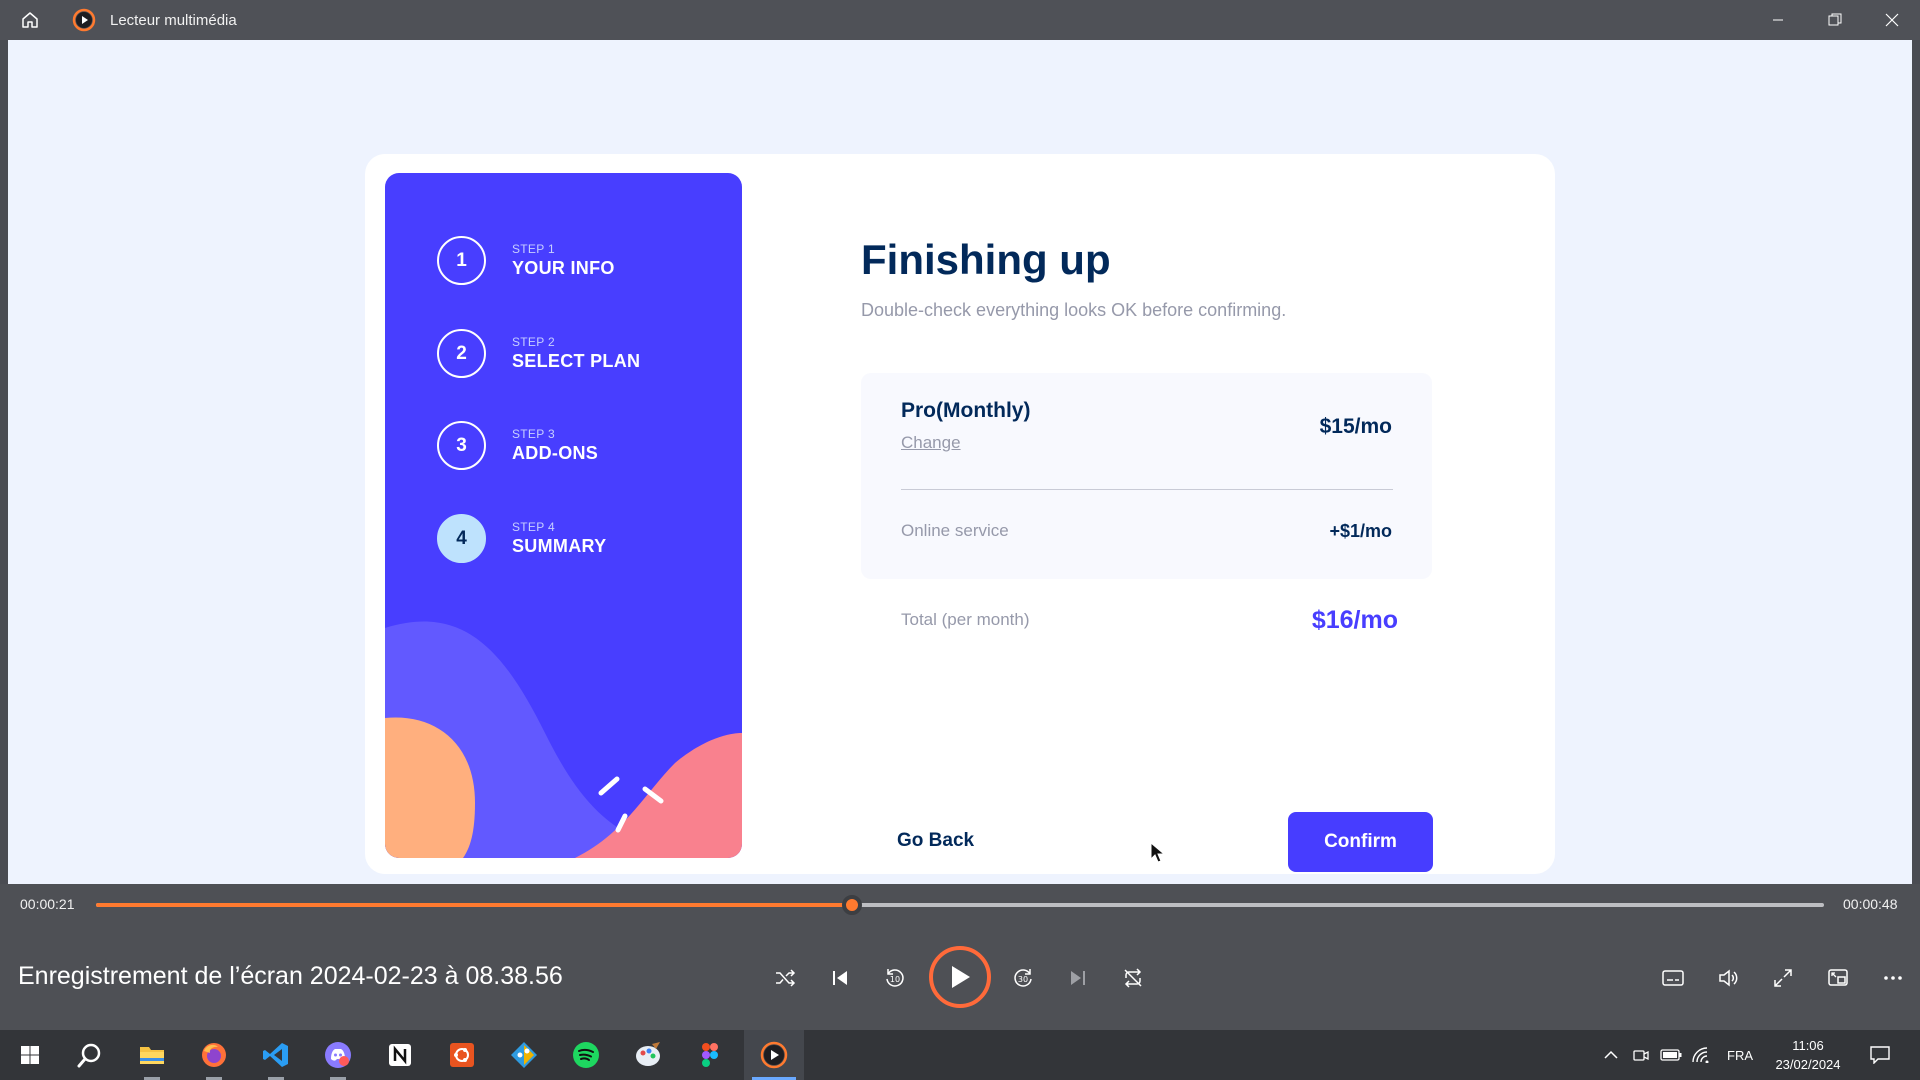 The width and height of the screenshot is (1920, 1080). I want to click on notion-icon, so click(400, 1055).